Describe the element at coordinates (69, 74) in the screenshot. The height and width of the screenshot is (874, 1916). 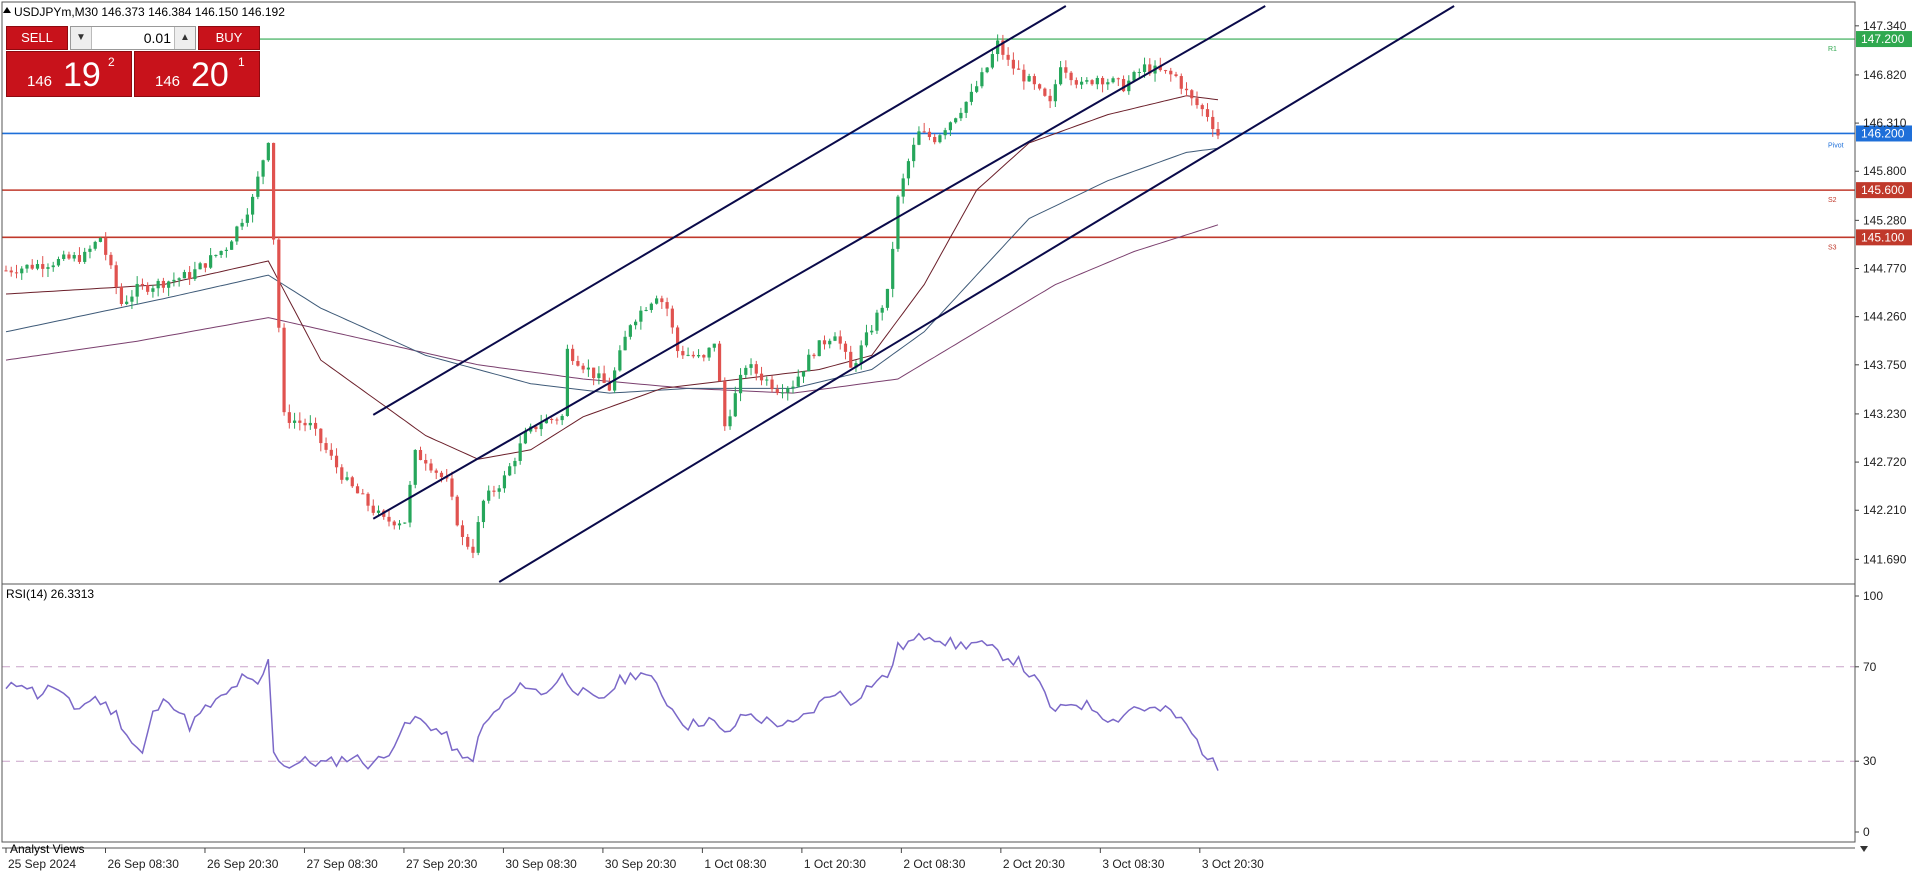
I see `bid-price-box: 146 19 2` at that location.